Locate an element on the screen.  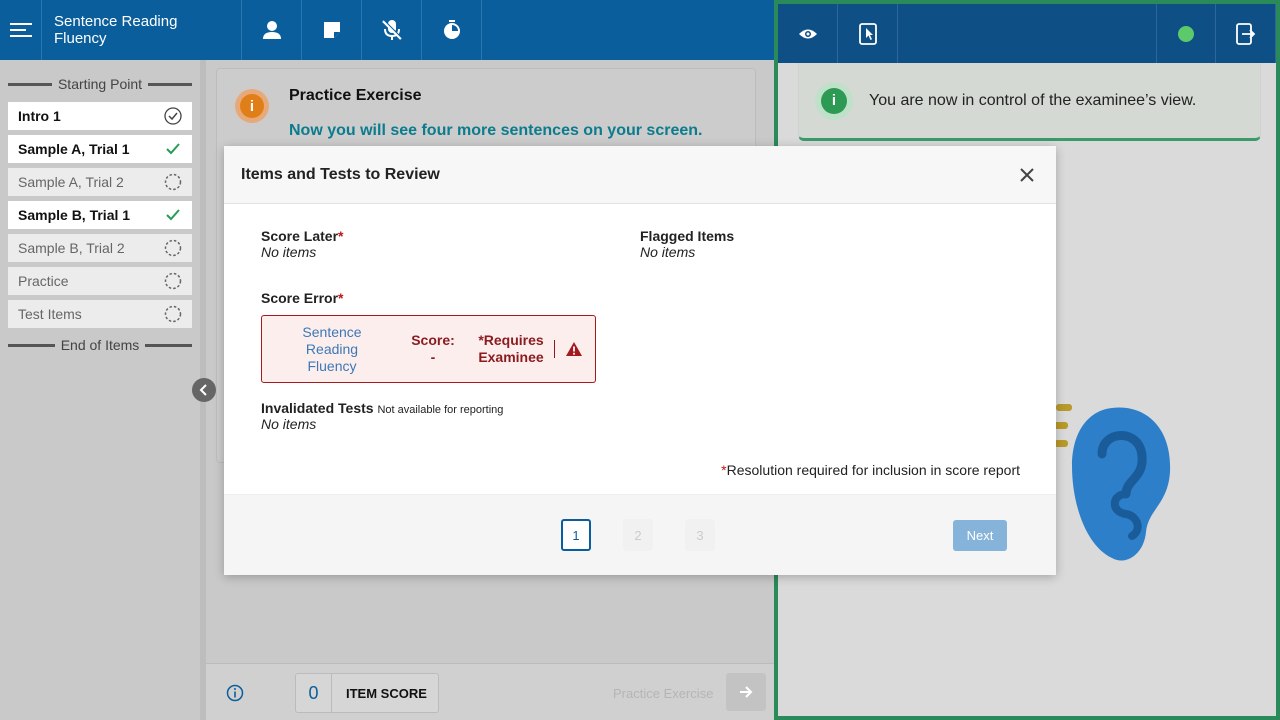
starting-point-label: Starting Point is located at coordinates (100, 84).